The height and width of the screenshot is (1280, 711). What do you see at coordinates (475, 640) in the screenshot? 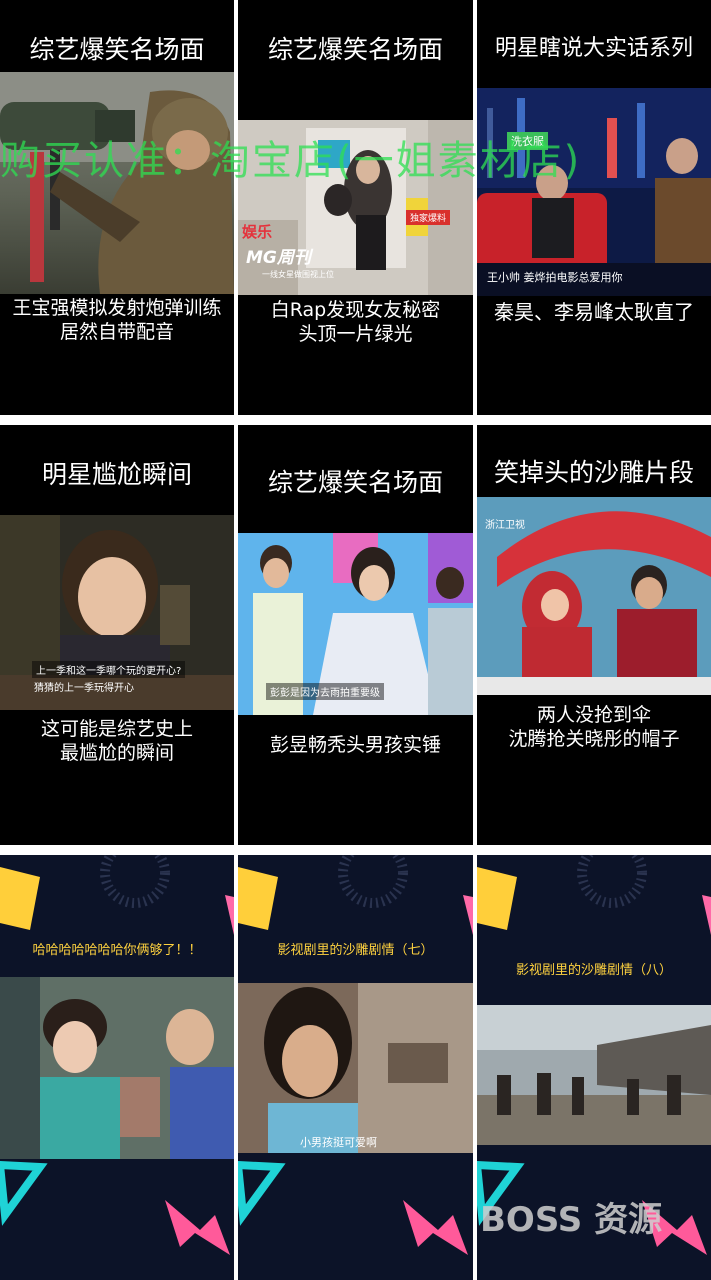
I see `divider-v2` at bounding box center [475, 640].